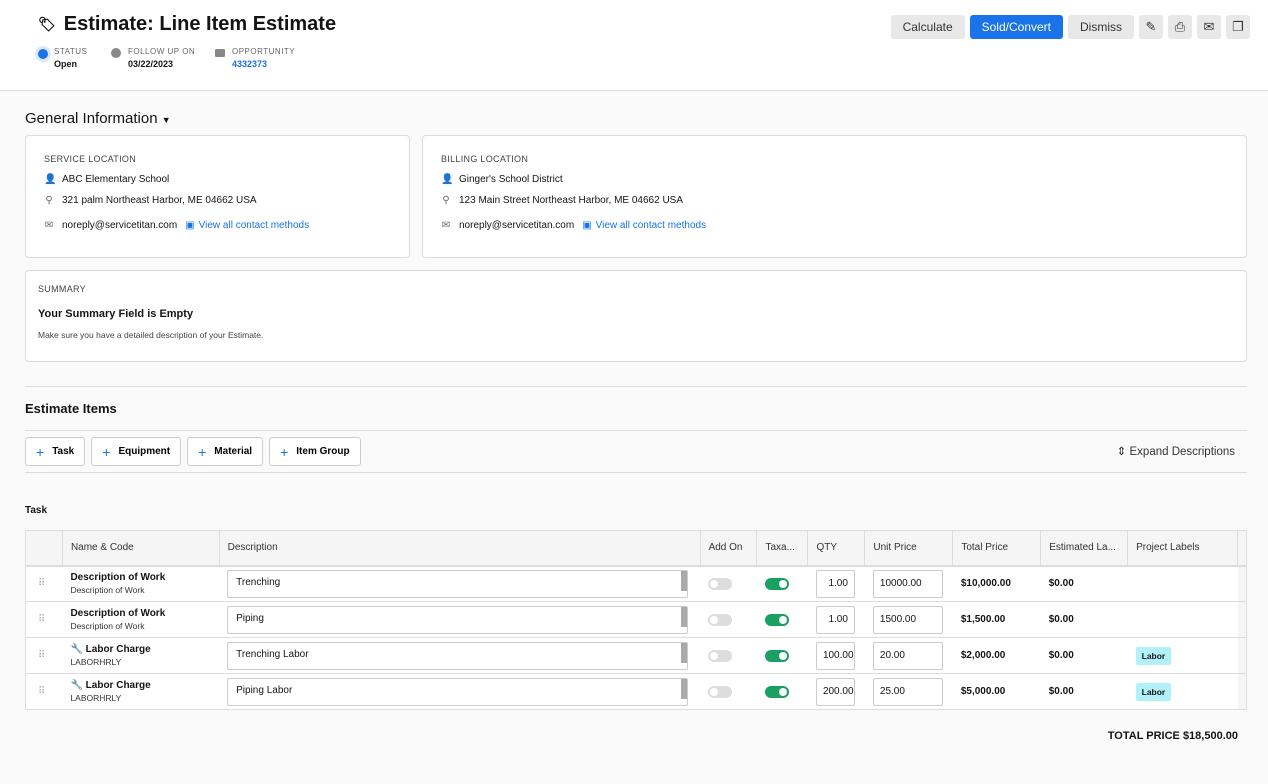 This screenshot has width=1268, height=784. Describe the element at coordinates (835, 691) in the screenshot. I see `qty-input: 200.00` at that location.